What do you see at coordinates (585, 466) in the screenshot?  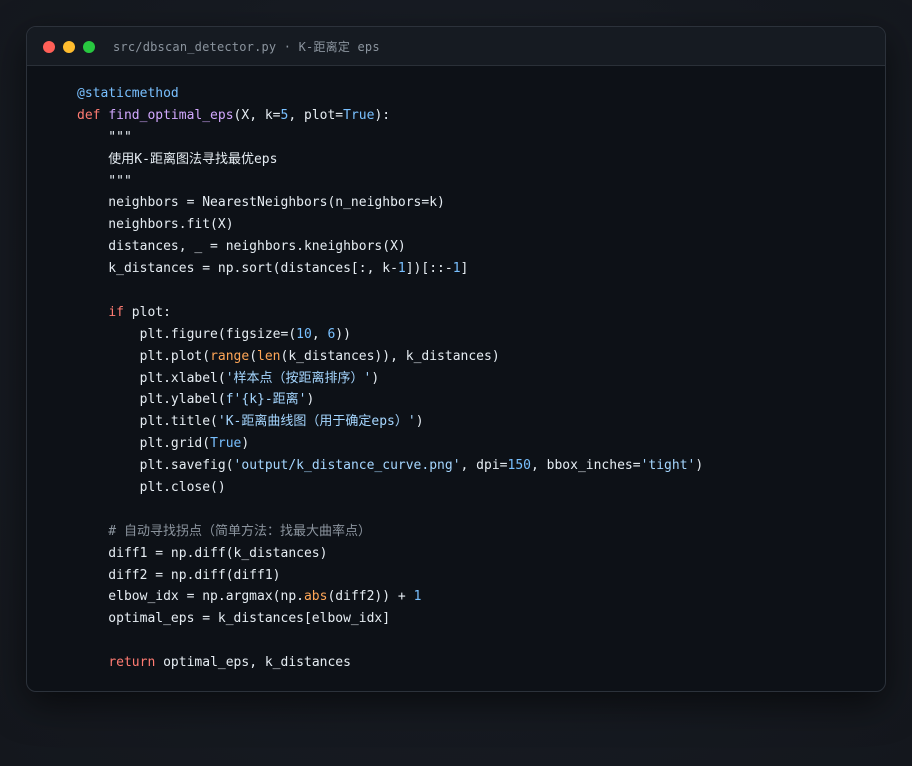 I see `code-token: , bbox_inches=` at bounding box center [585, 466].